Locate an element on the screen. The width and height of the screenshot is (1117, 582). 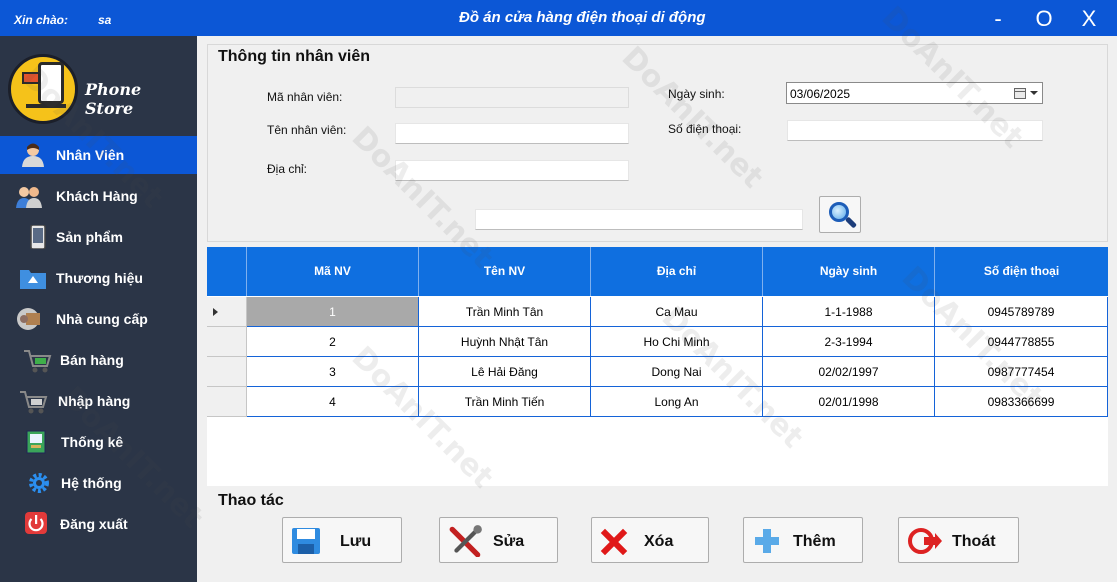
greeting-label: Xin chào: is located at coordinates (41, 20).